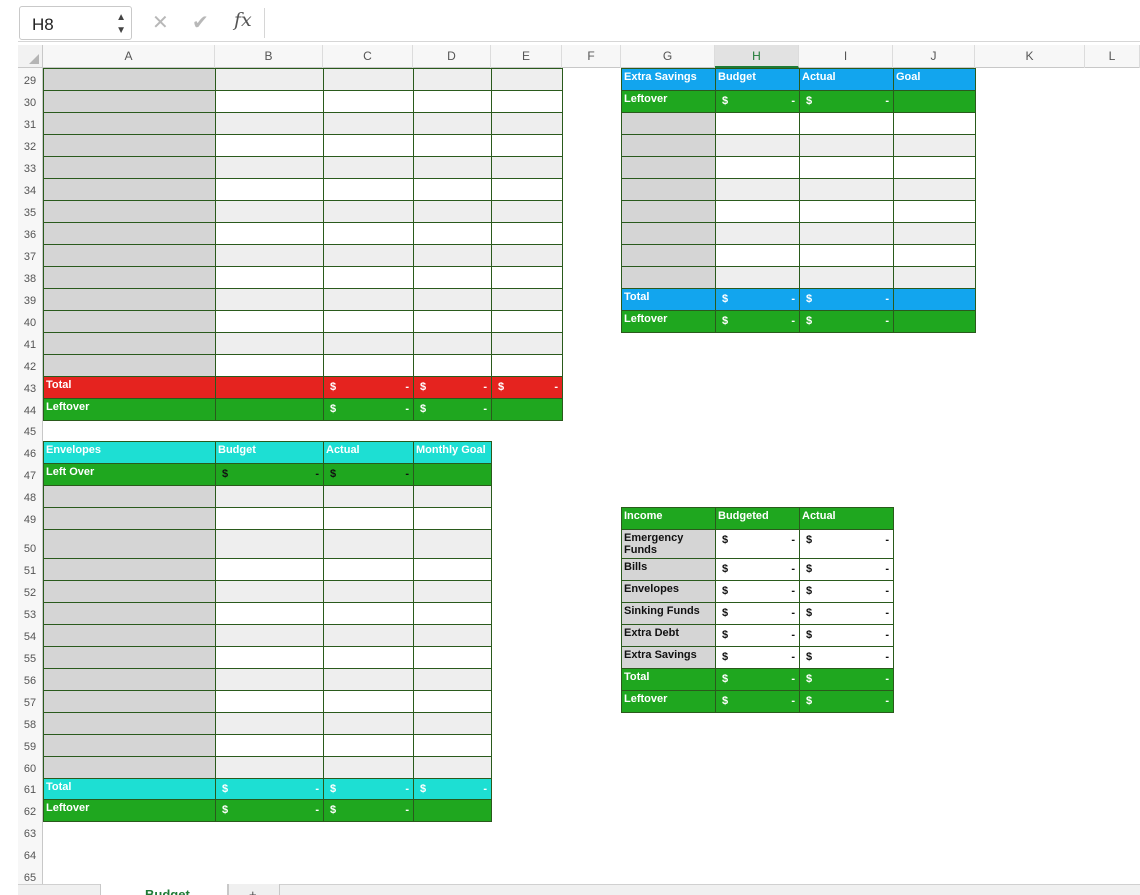 This screenshot has width=1140, height=895. Describe the element at coordinates (1112, 56) in the screenshot. I see `column-header-l: L` at that location.